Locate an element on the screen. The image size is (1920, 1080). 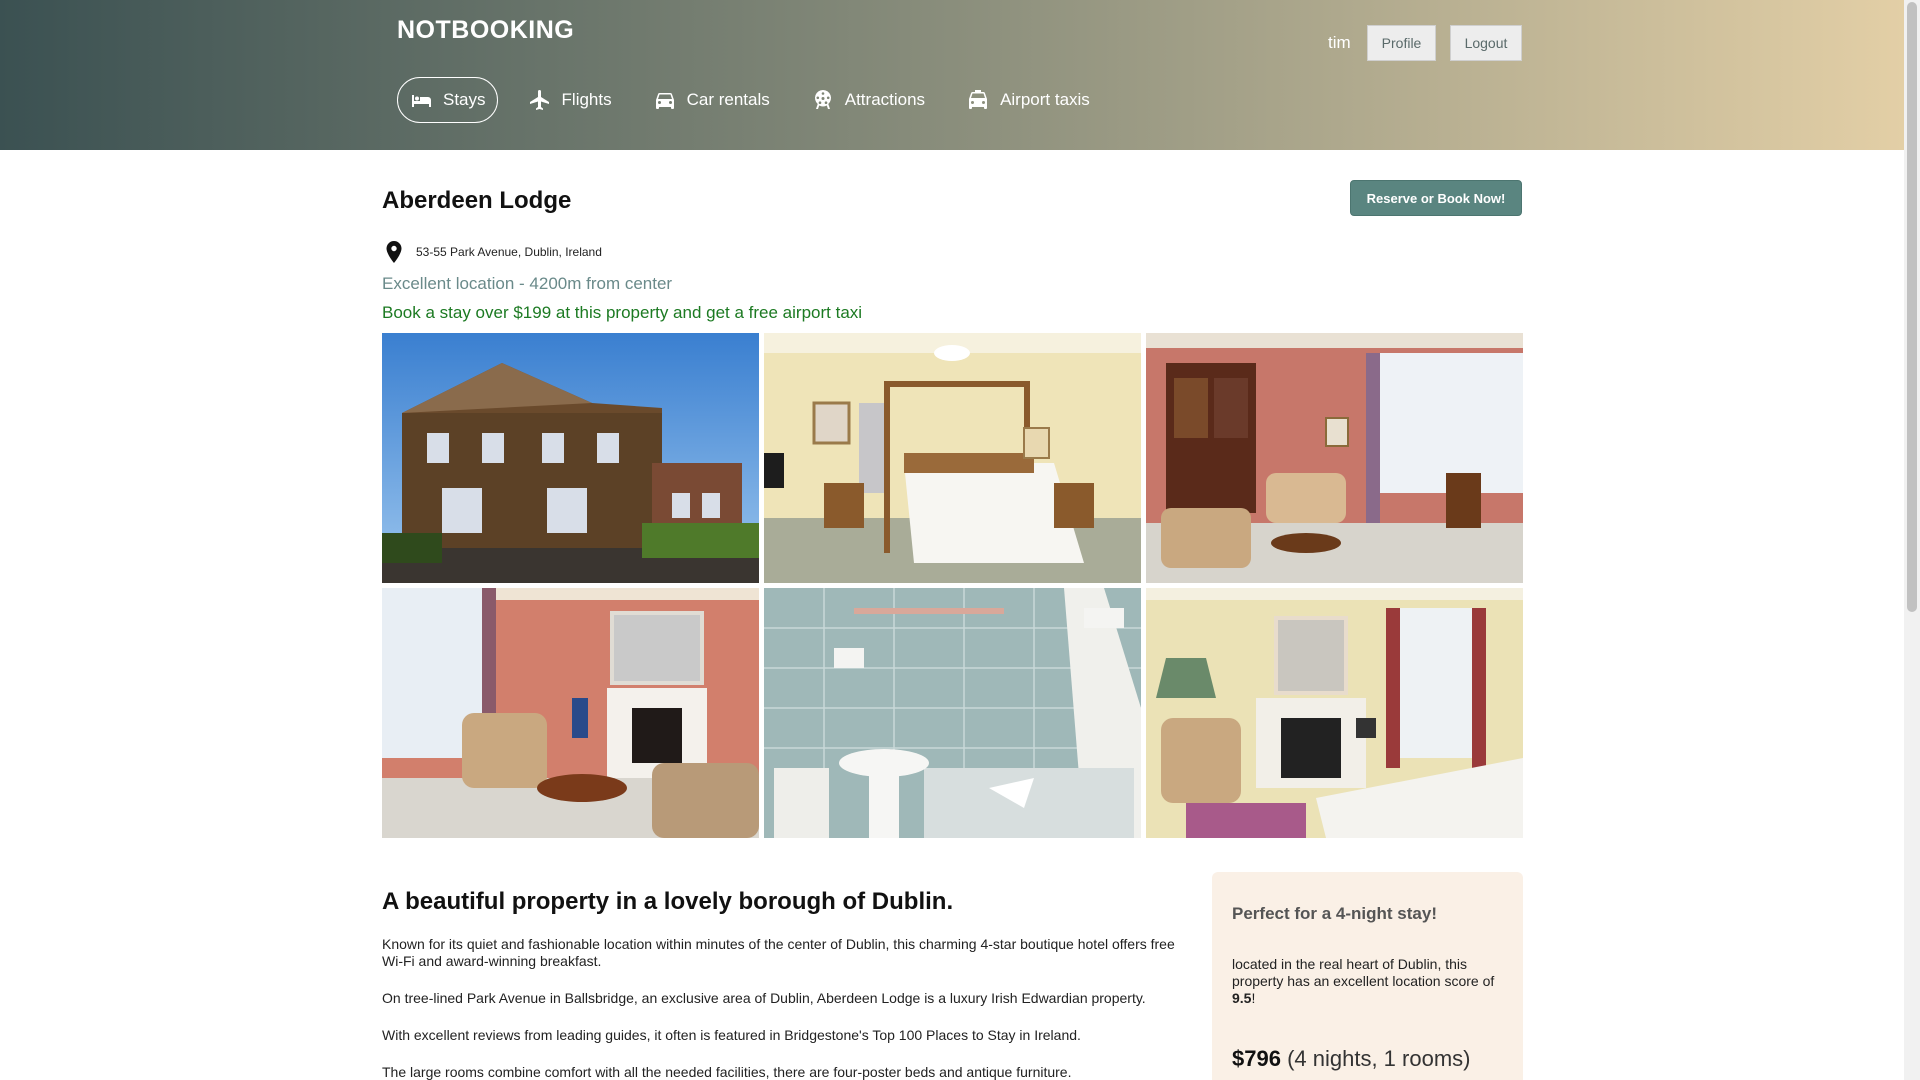
price-summary: $796 (4 nights, 1 rooms) is located at coordinates (1351, 1059).